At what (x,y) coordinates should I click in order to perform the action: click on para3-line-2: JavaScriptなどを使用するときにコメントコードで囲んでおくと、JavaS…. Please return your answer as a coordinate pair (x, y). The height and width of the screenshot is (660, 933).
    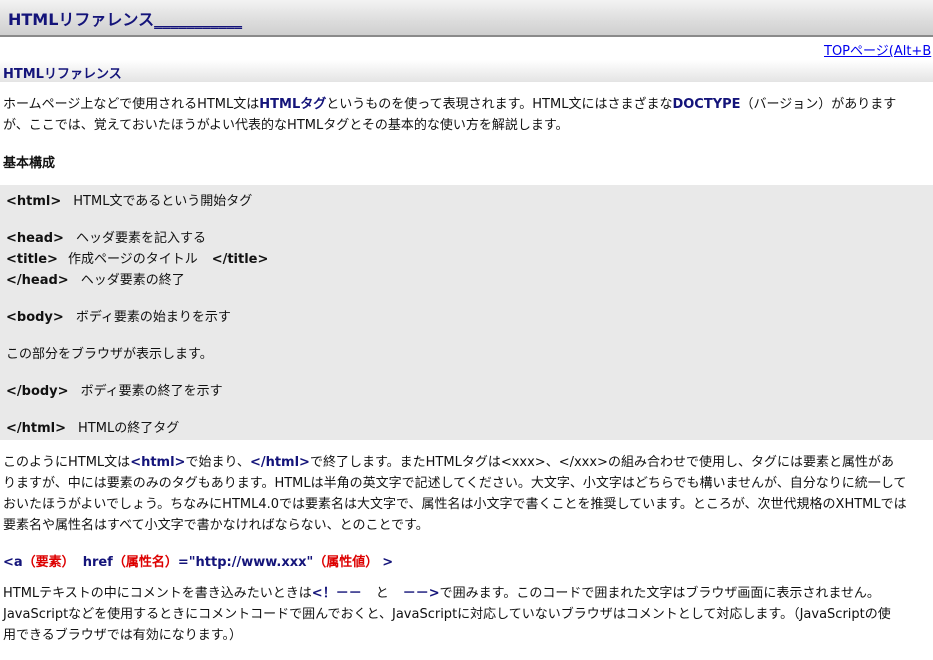
    Looking at the image, I should click on (447, 614).